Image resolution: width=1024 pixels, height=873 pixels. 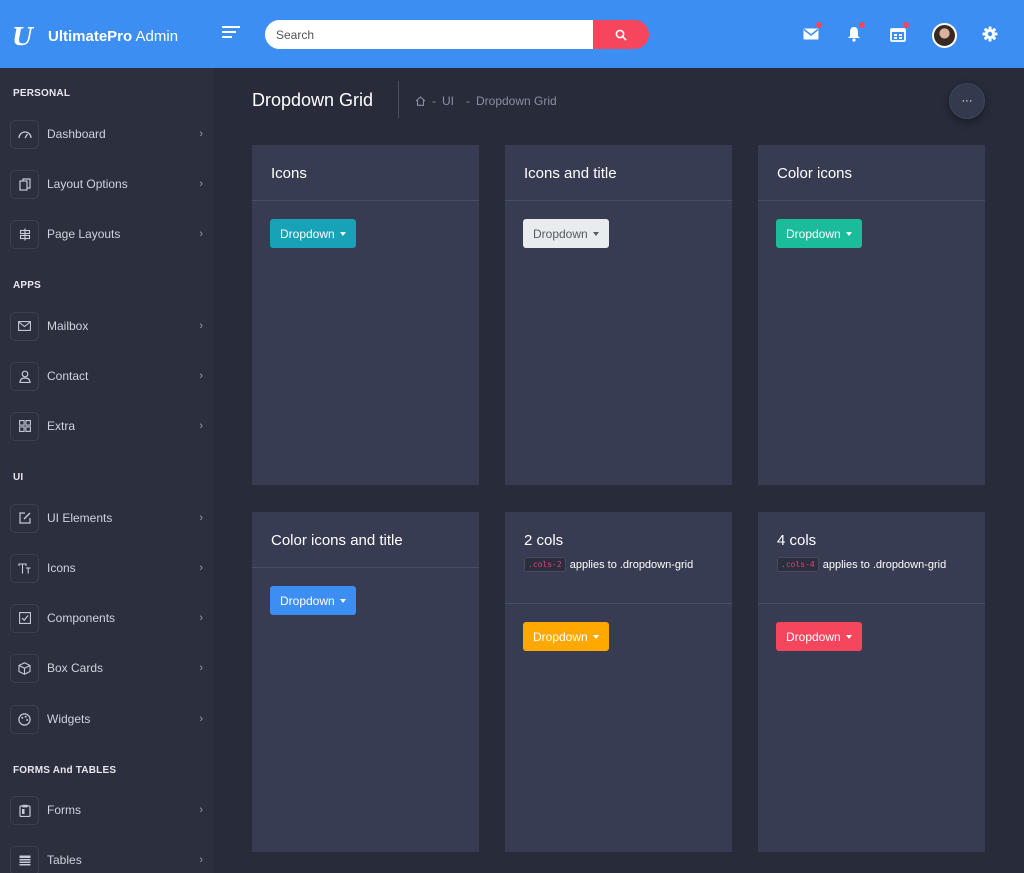 I want to click on sidebar-item-components: Components ›, so click(x=106, y=618).